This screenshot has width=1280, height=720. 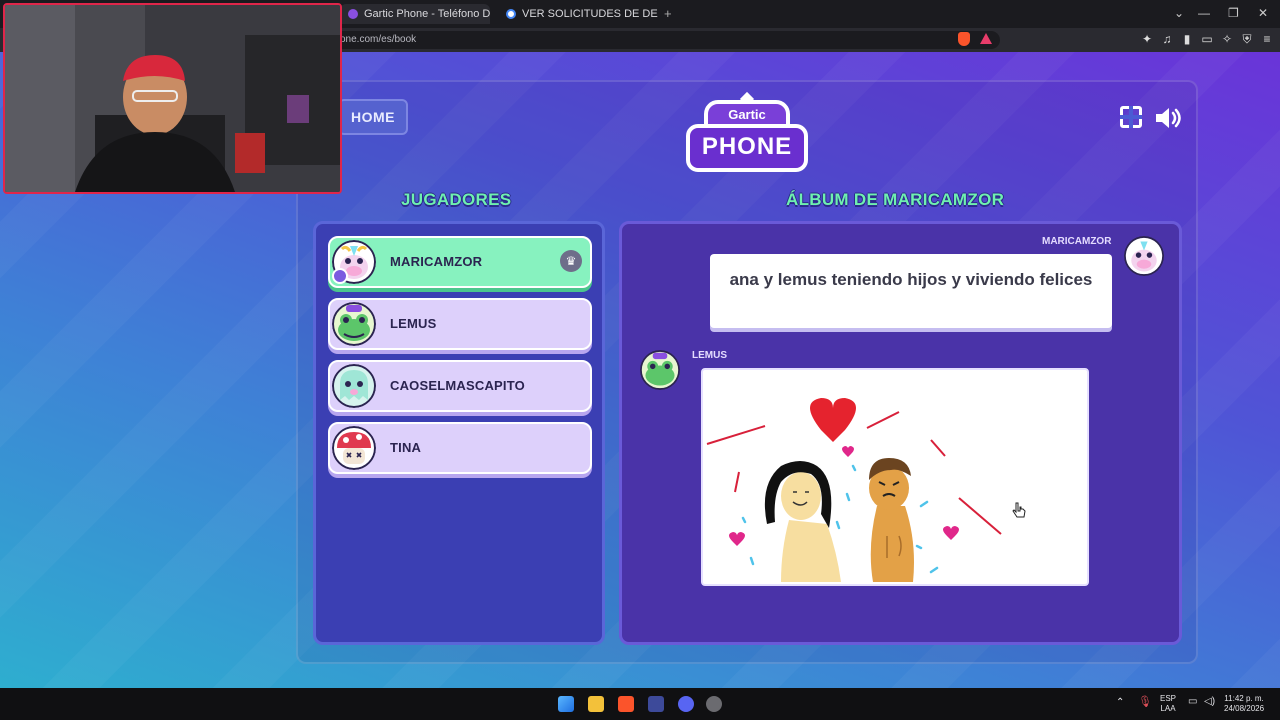 I want to click on file-explorer-icon, so click(x=596, y=704).